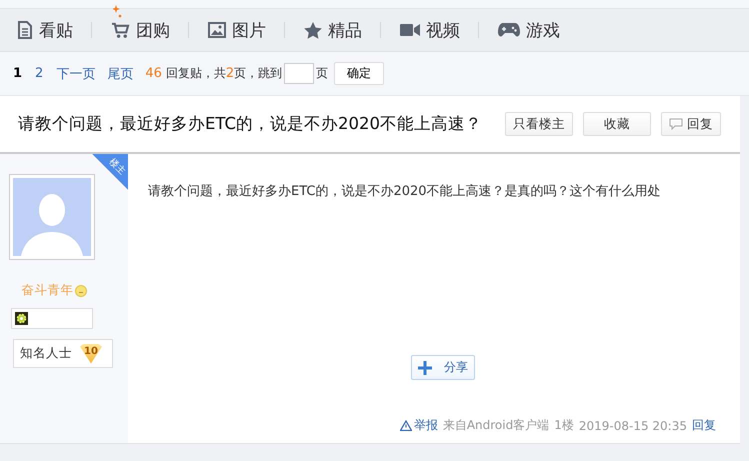 This screenshot has height=461, width=749. Describe the element at coordinates (299, 73) in the screenshot. I see `page-input` at that location.